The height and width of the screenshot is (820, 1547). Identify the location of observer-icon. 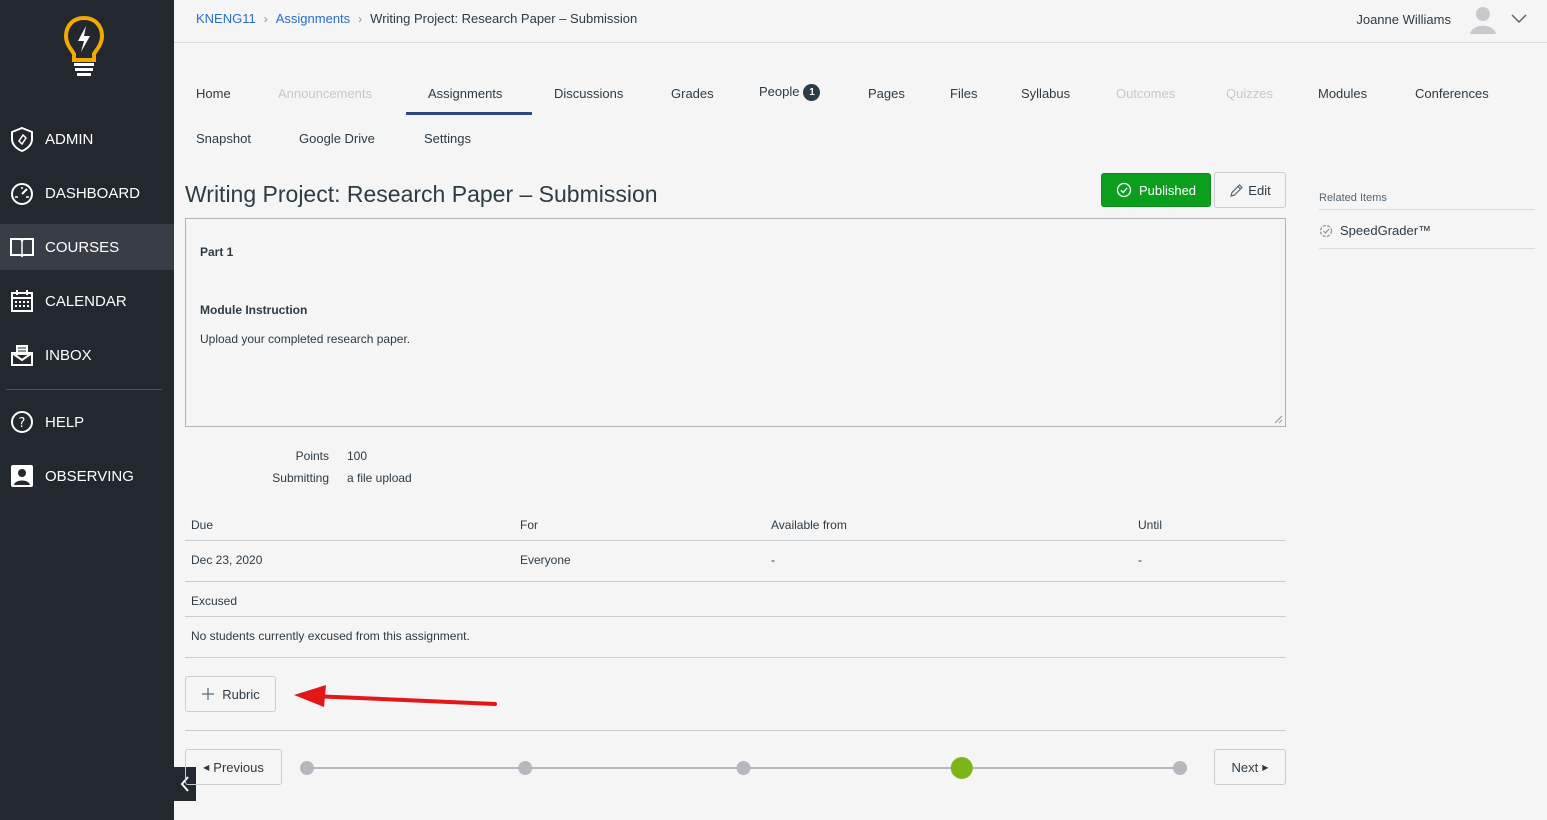
(22, 476).